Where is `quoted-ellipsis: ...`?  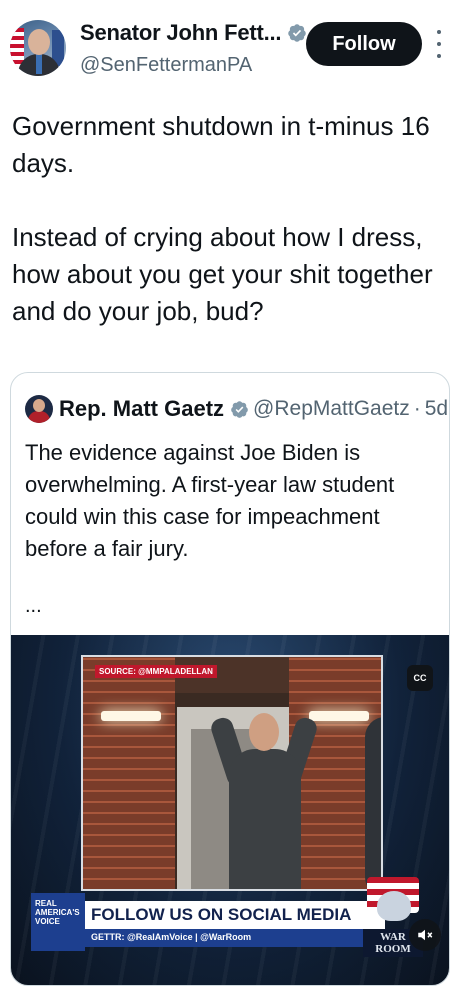 quoted-ellipsis: ... is located at coordinates (33, 606).